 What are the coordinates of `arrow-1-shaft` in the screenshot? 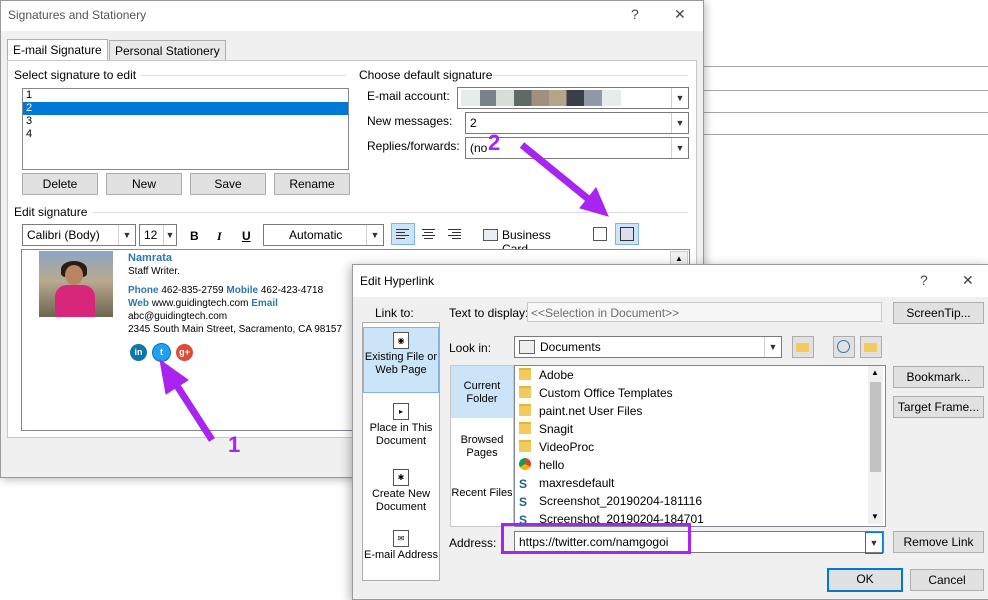 It's located at (192, 409).